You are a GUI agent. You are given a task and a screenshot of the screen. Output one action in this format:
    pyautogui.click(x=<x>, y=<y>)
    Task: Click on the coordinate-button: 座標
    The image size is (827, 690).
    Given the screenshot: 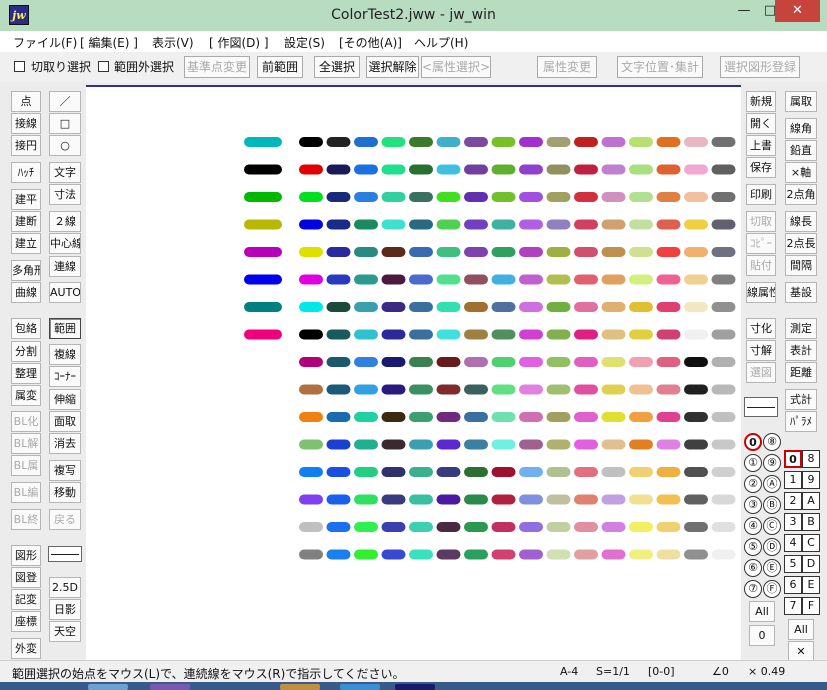 What is the action you would take?
    pyautogui.click(x=26, y=621)
    